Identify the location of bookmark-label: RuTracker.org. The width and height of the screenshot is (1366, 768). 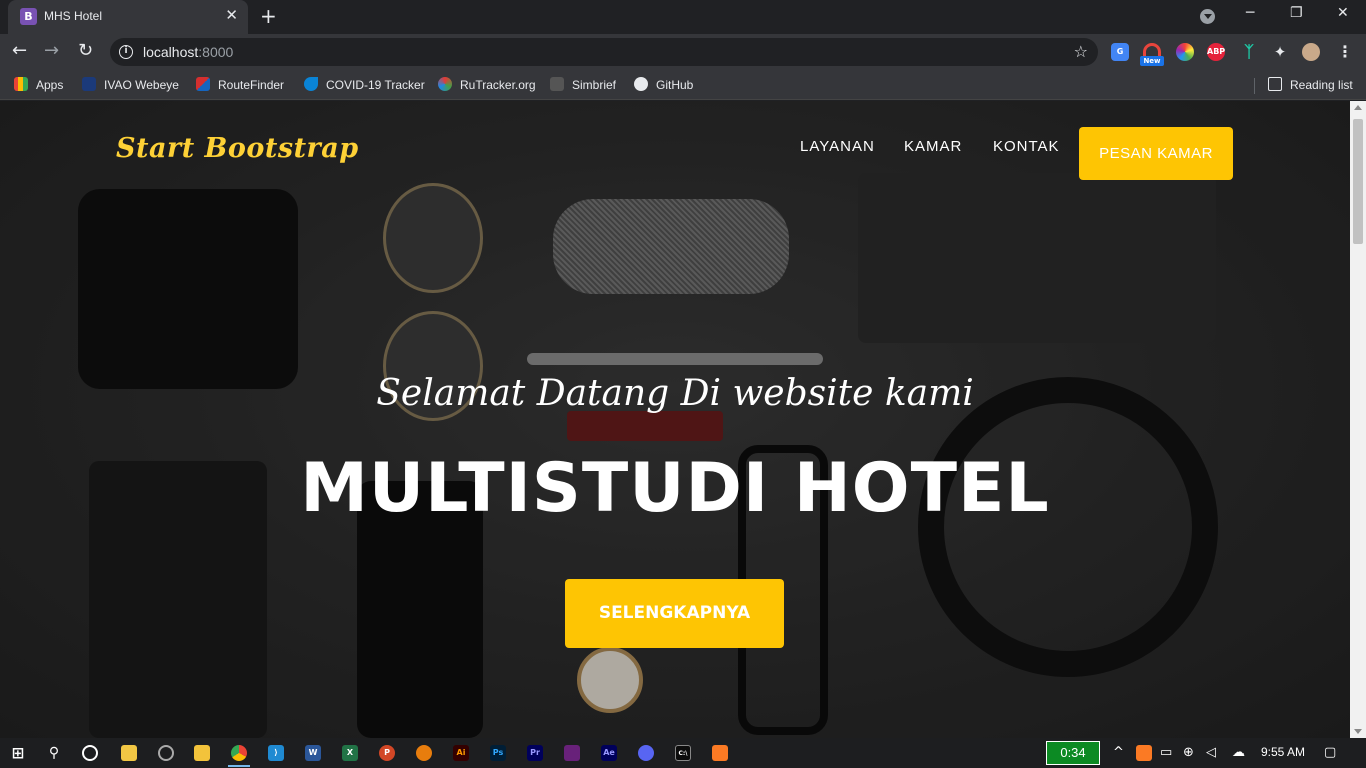
(498, 85).